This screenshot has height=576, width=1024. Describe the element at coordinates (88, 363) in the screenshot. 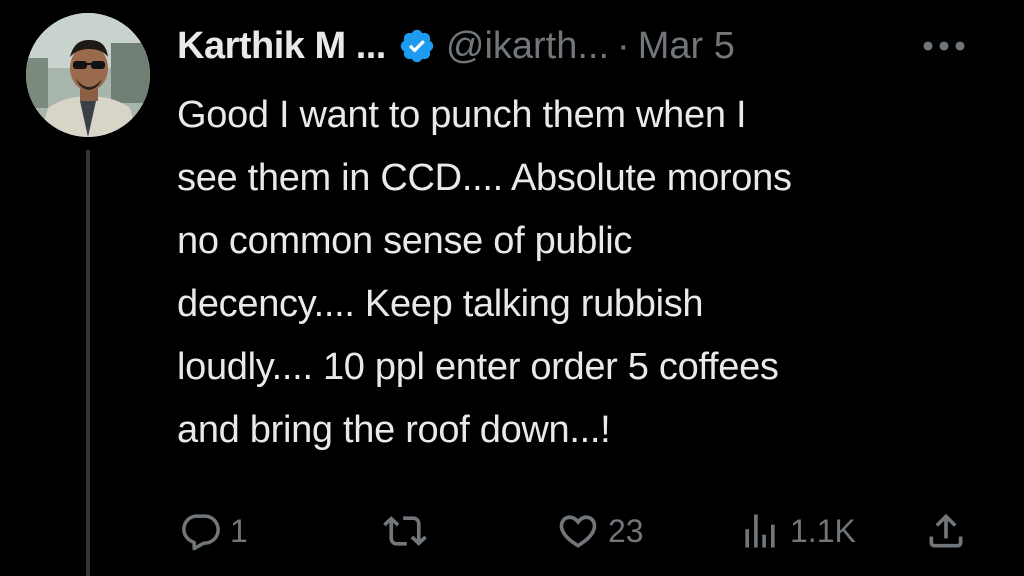

I see `thread-line` at that location.